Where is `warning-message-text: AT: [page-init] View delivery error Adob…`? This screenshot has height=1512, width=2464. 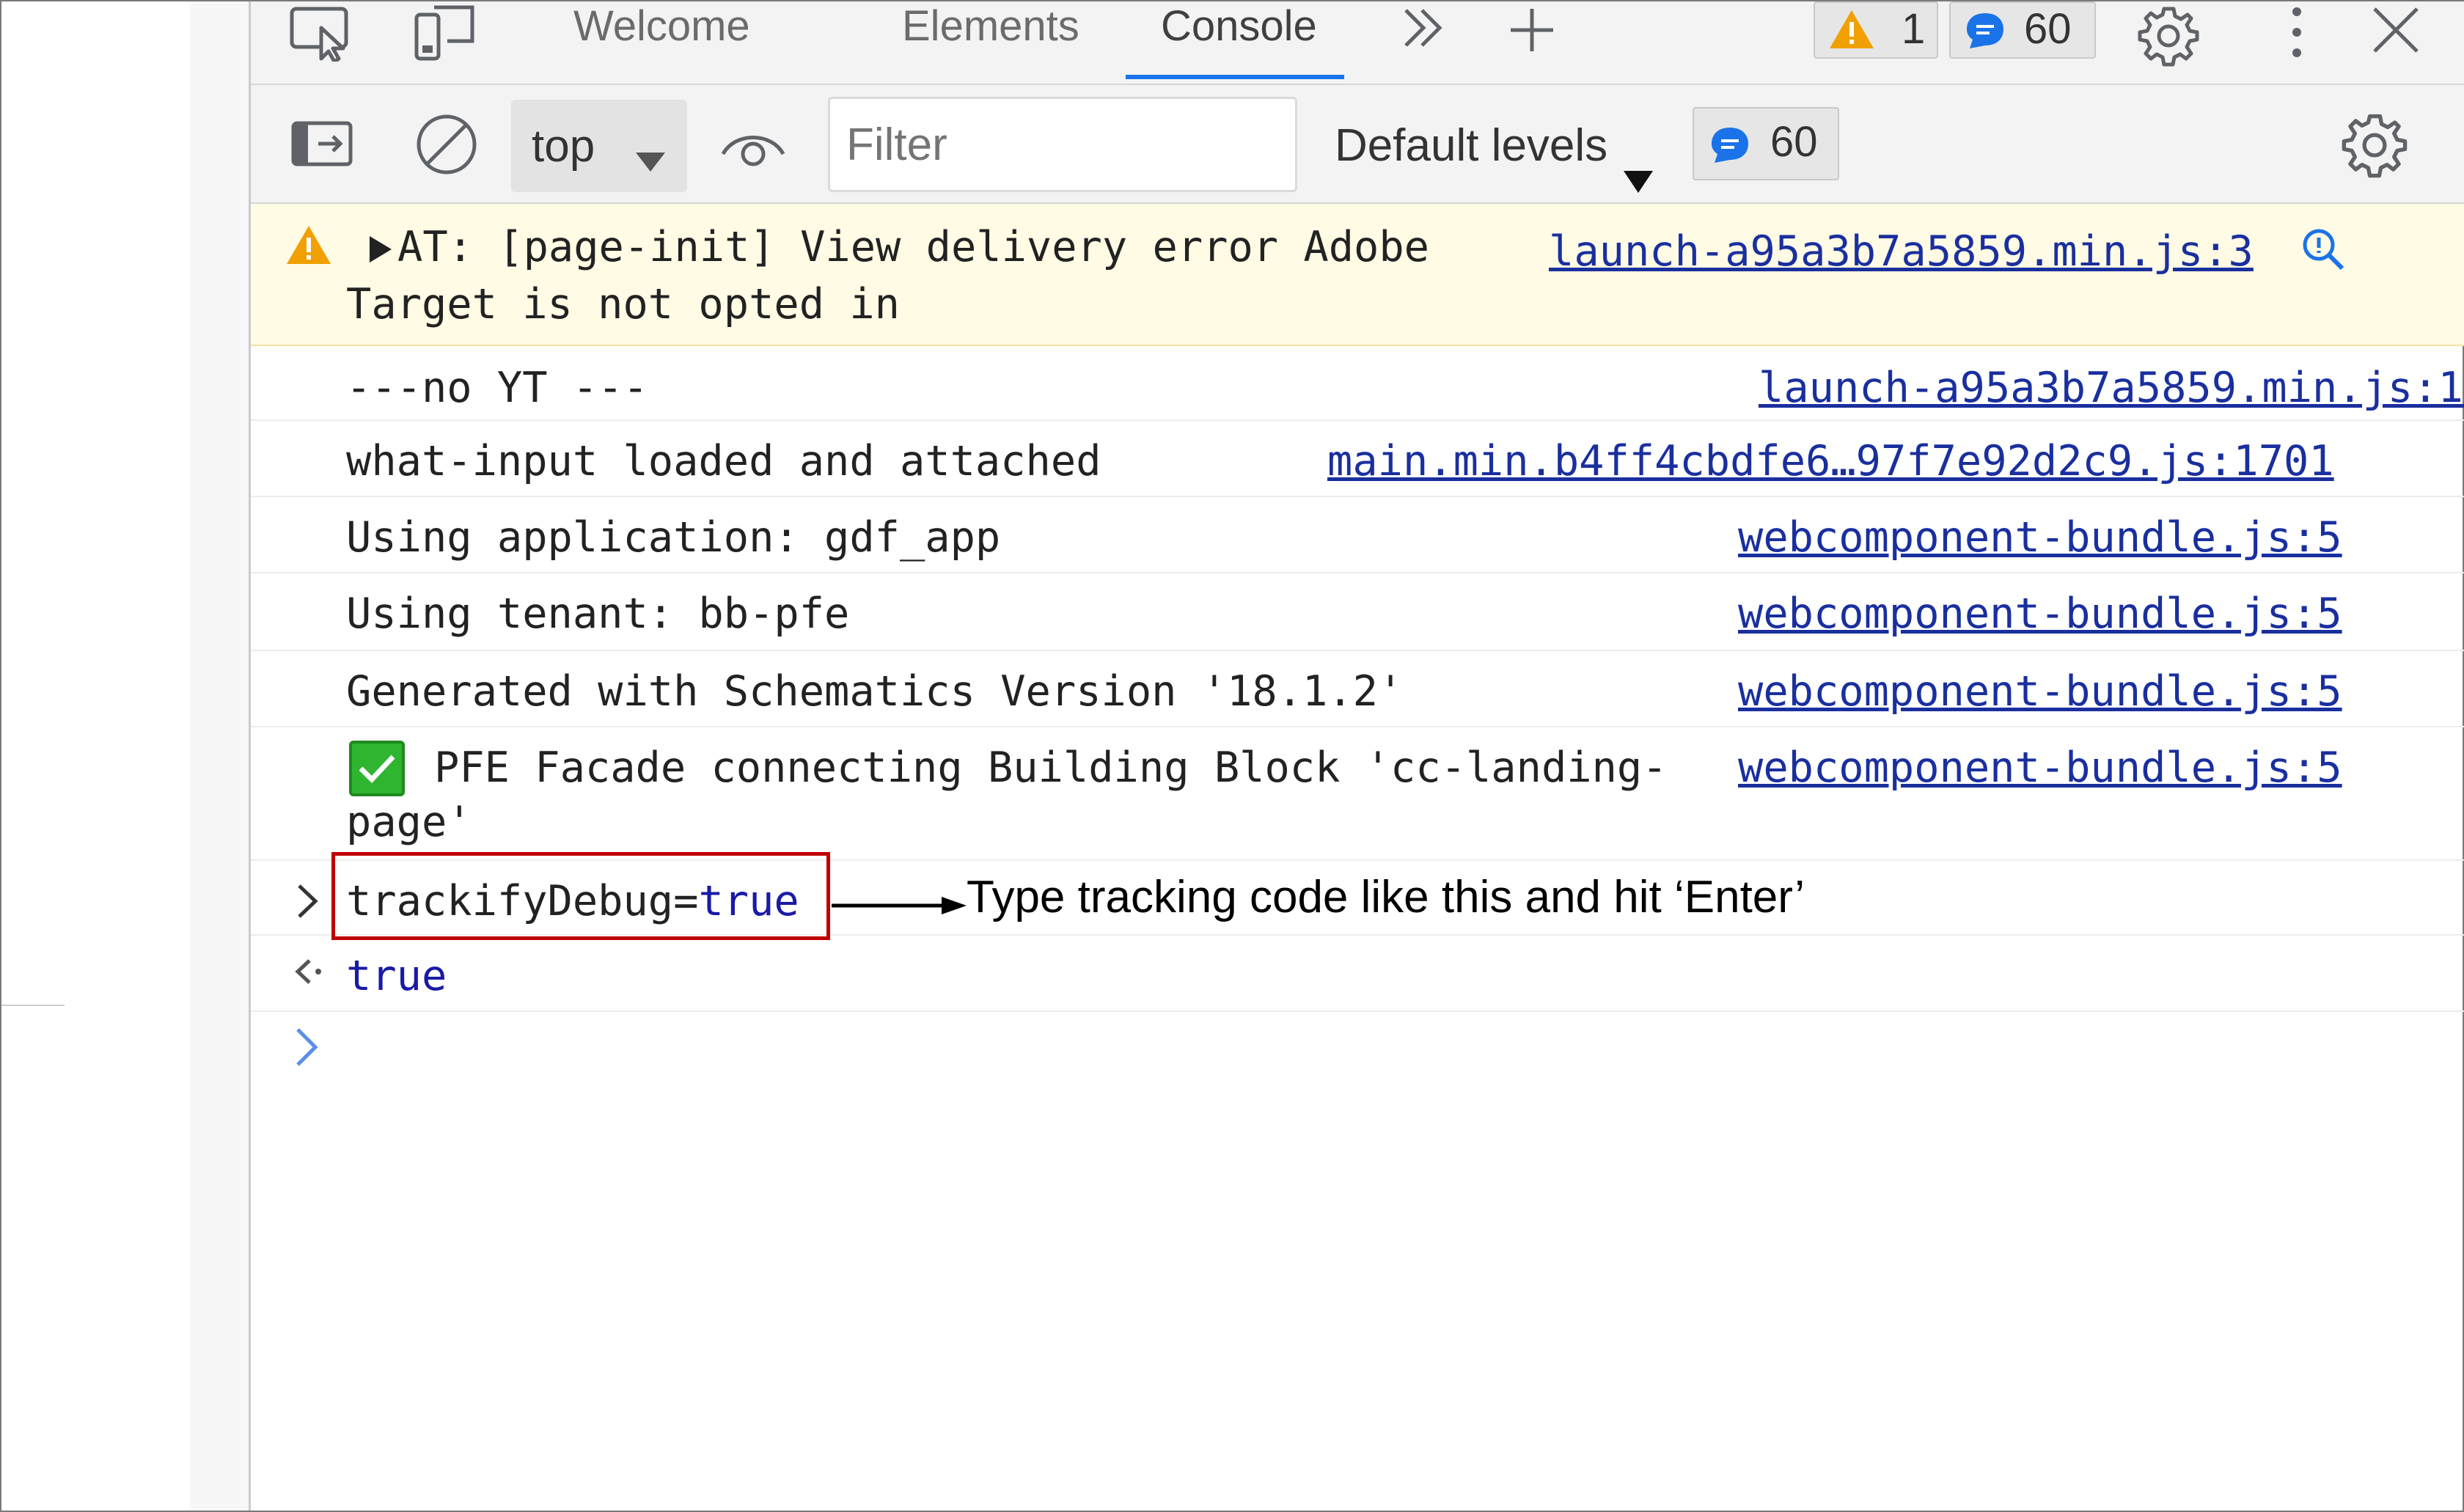 warning-message-text: AT: [page-init] View delivery error Adob… is located at coordinates (913, 247).